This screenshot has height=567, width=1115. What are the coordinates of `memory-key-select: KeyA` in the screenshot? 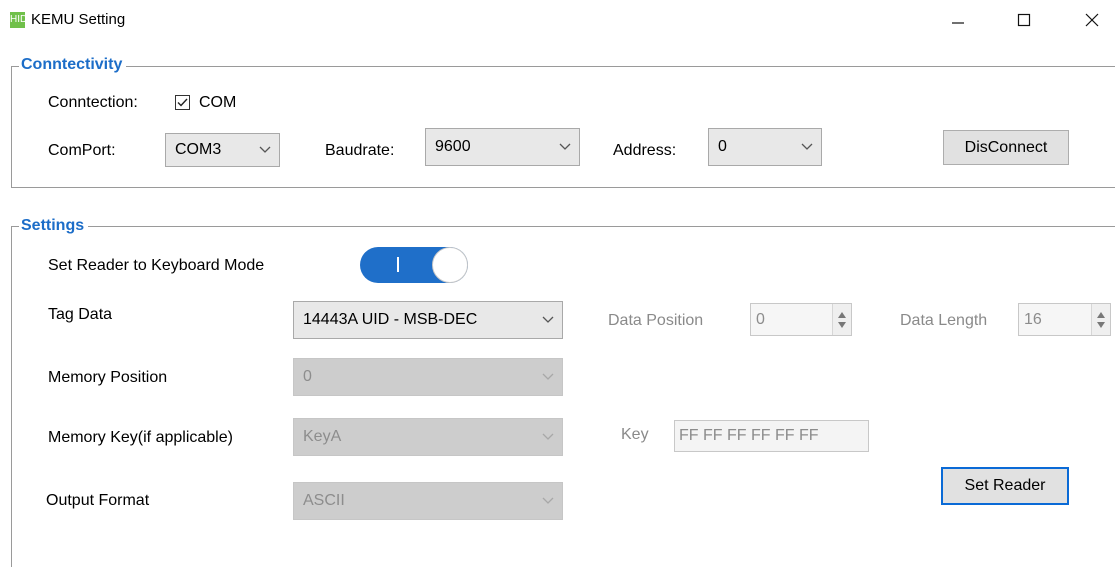 It's located at (428, 437).